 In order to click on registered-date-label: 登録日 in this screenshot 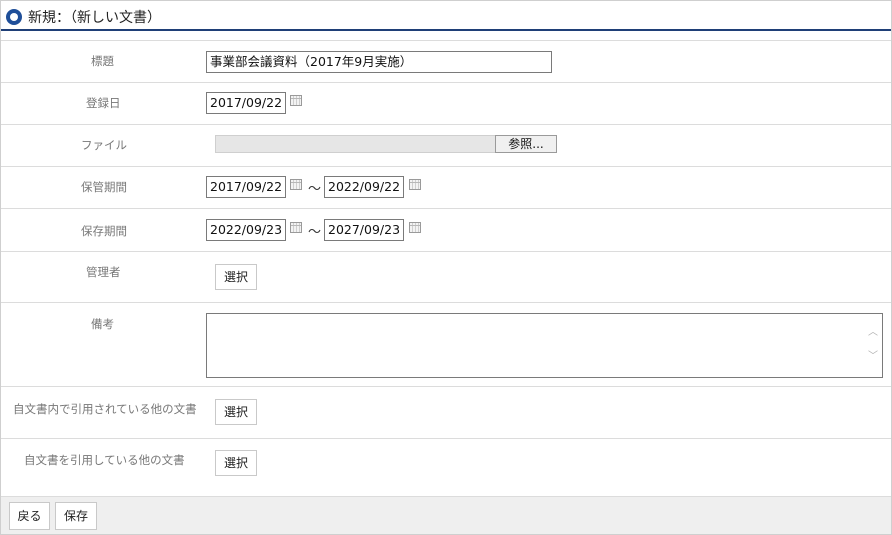, I will do `click(103, 103)`.